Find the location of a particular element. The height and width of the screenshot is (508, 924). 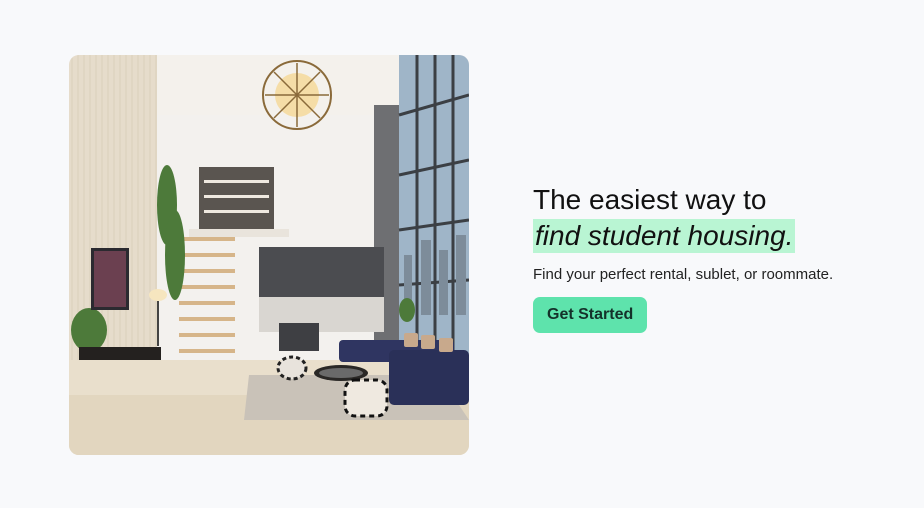

headline-highlight: find student housing. is located at coordinates (664, 236).